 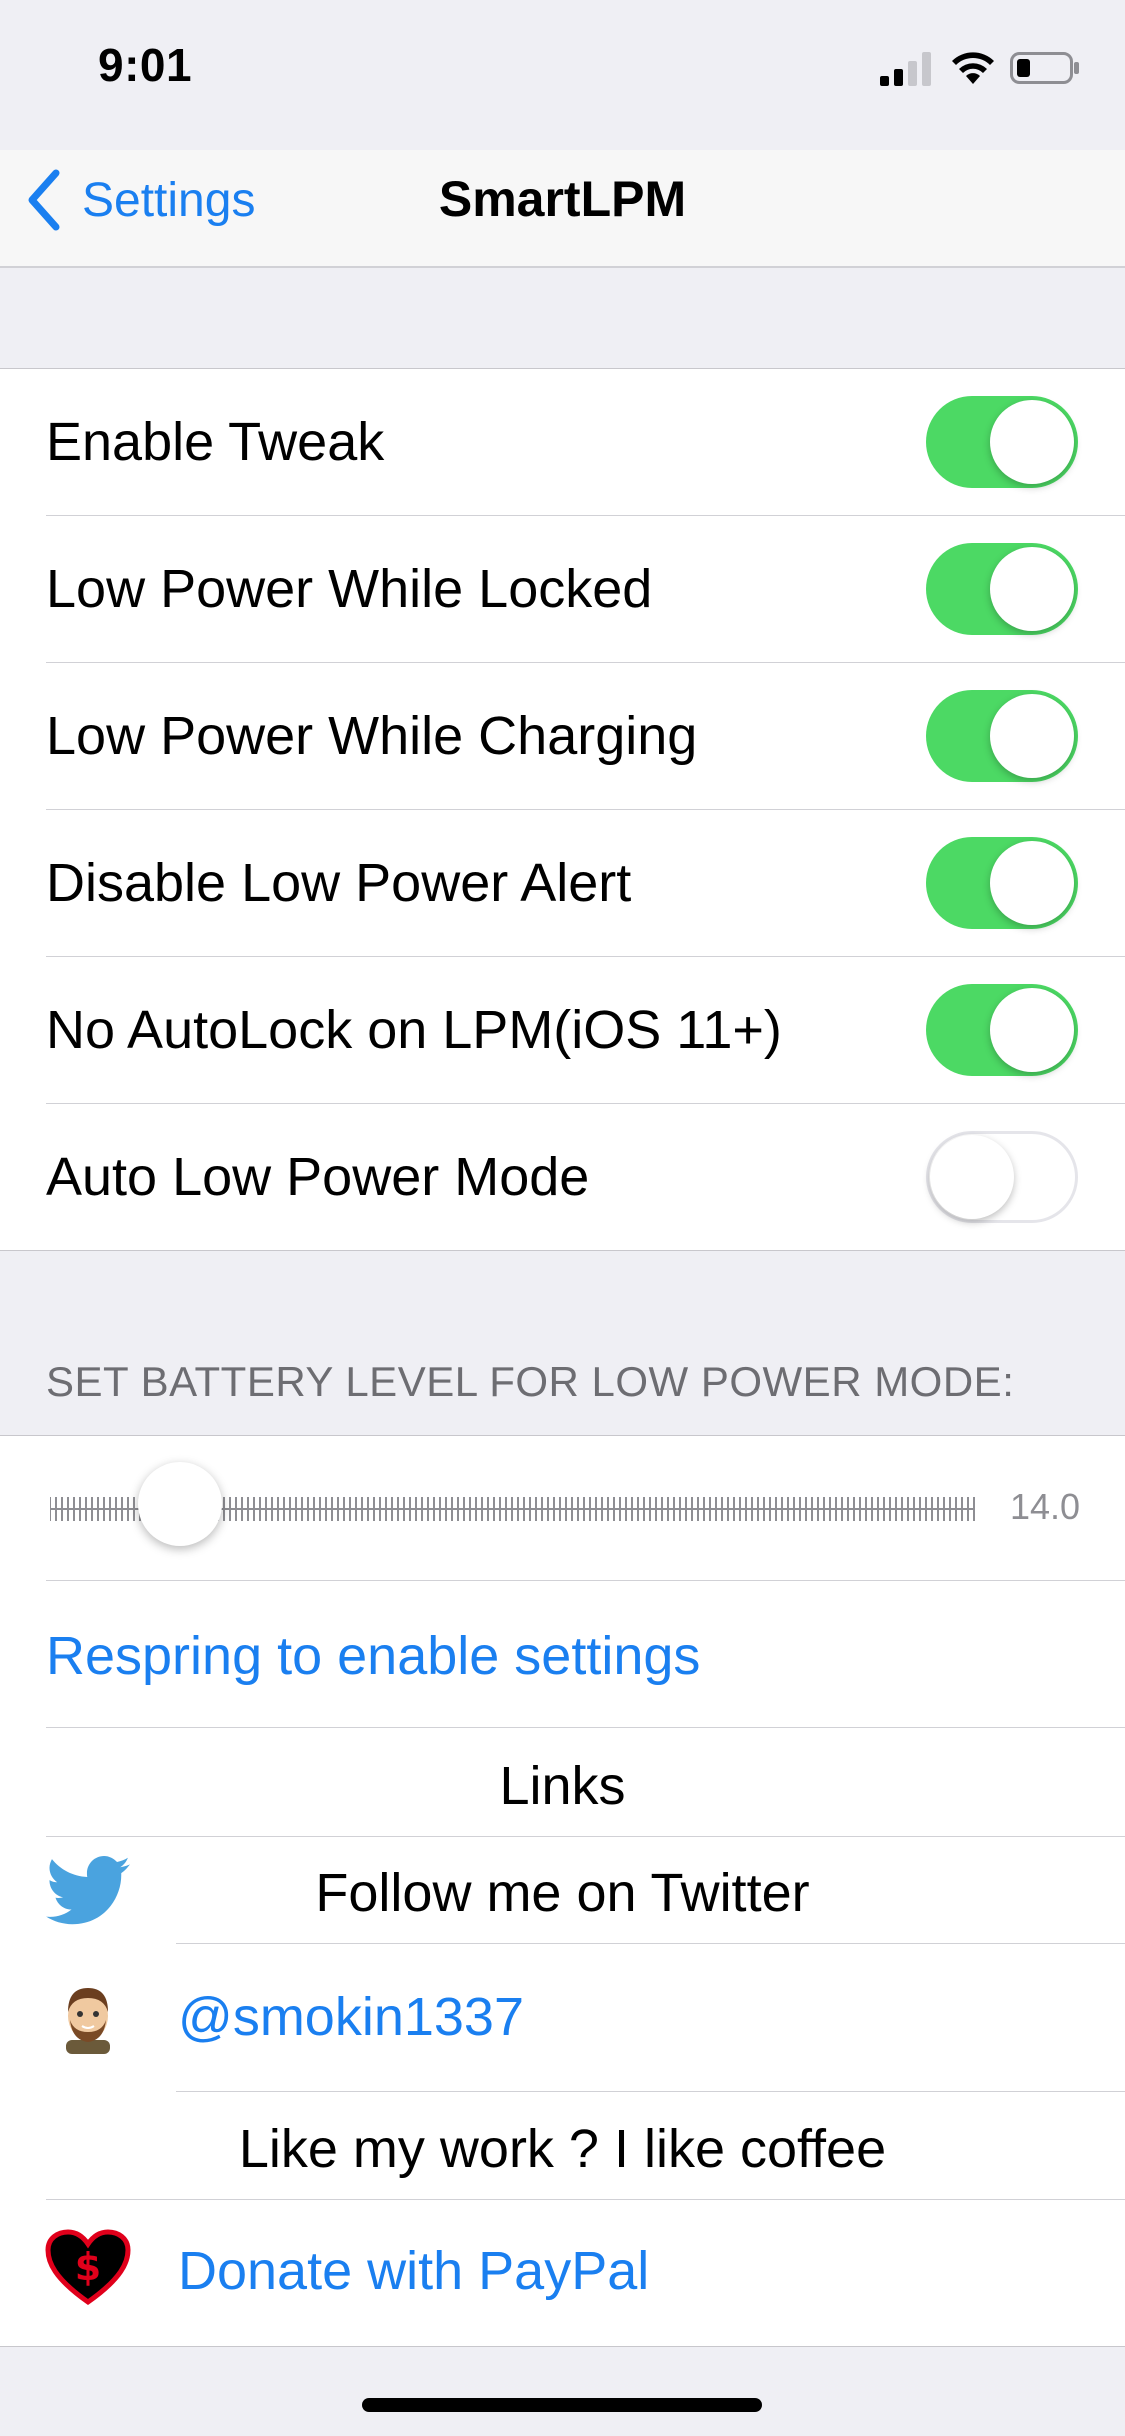 I want to click on toggle-row-no-autolock: No AutoLock on LPM(iOS 11+), so click(x=562, y=1030).